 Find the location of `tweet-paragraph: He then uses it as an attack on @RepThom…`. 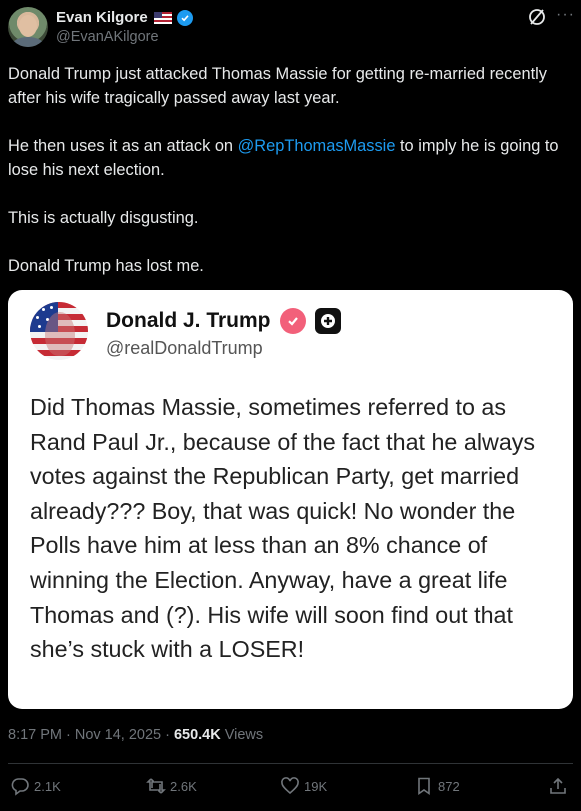

tweet-paragraph: He then uses it as an attack on @RepThom… is located at coordinates (290, 158).